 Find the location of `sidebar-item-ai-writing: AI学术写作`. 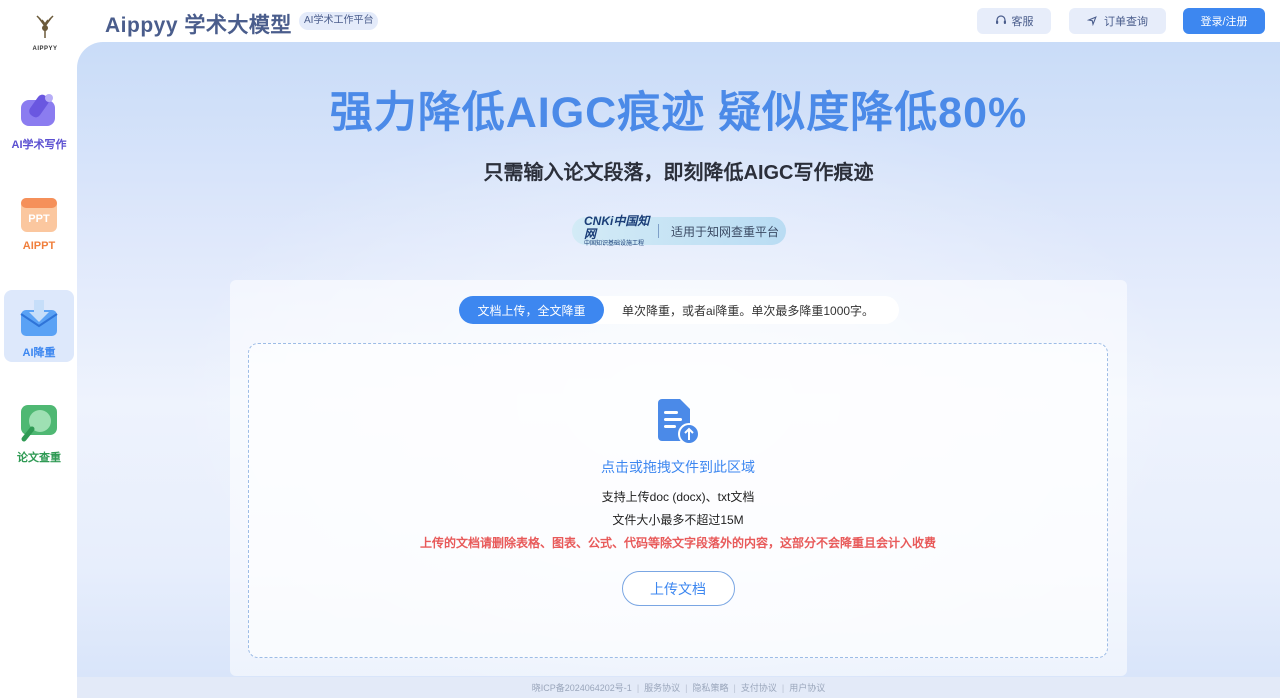

sidebar-item-ai-writing: AI学术写作 is located at coordinates (39, 118).